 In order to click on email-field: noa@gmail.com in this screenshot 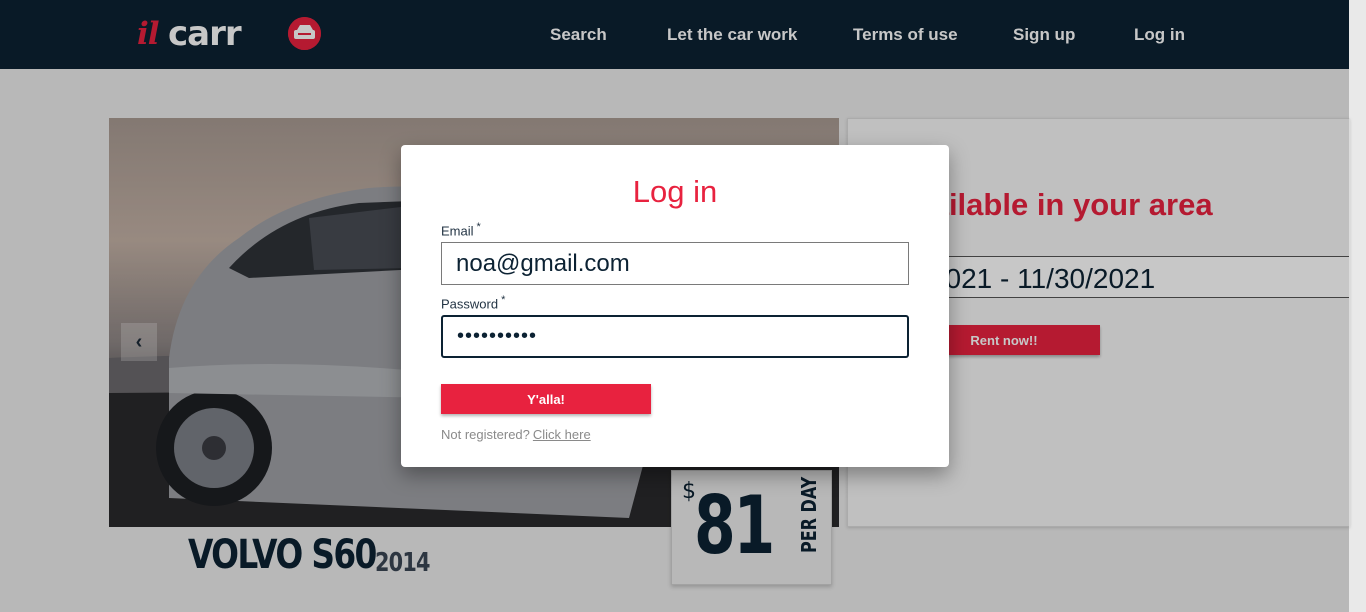, I will do `click(675, 263)`.